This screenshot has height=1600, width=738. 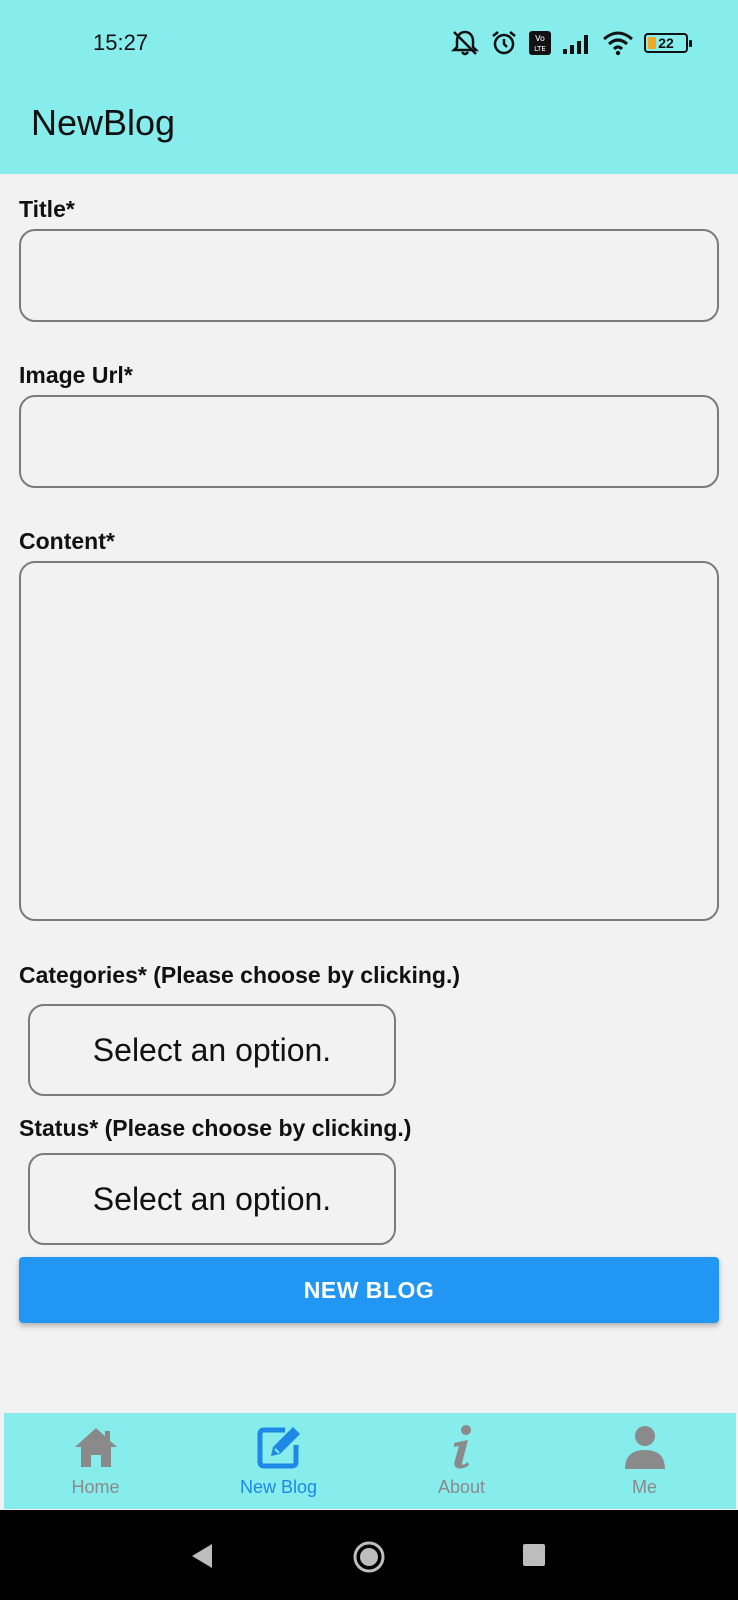 I want to click on volte-icon: Vo LTE, so click(x=540, y=43).